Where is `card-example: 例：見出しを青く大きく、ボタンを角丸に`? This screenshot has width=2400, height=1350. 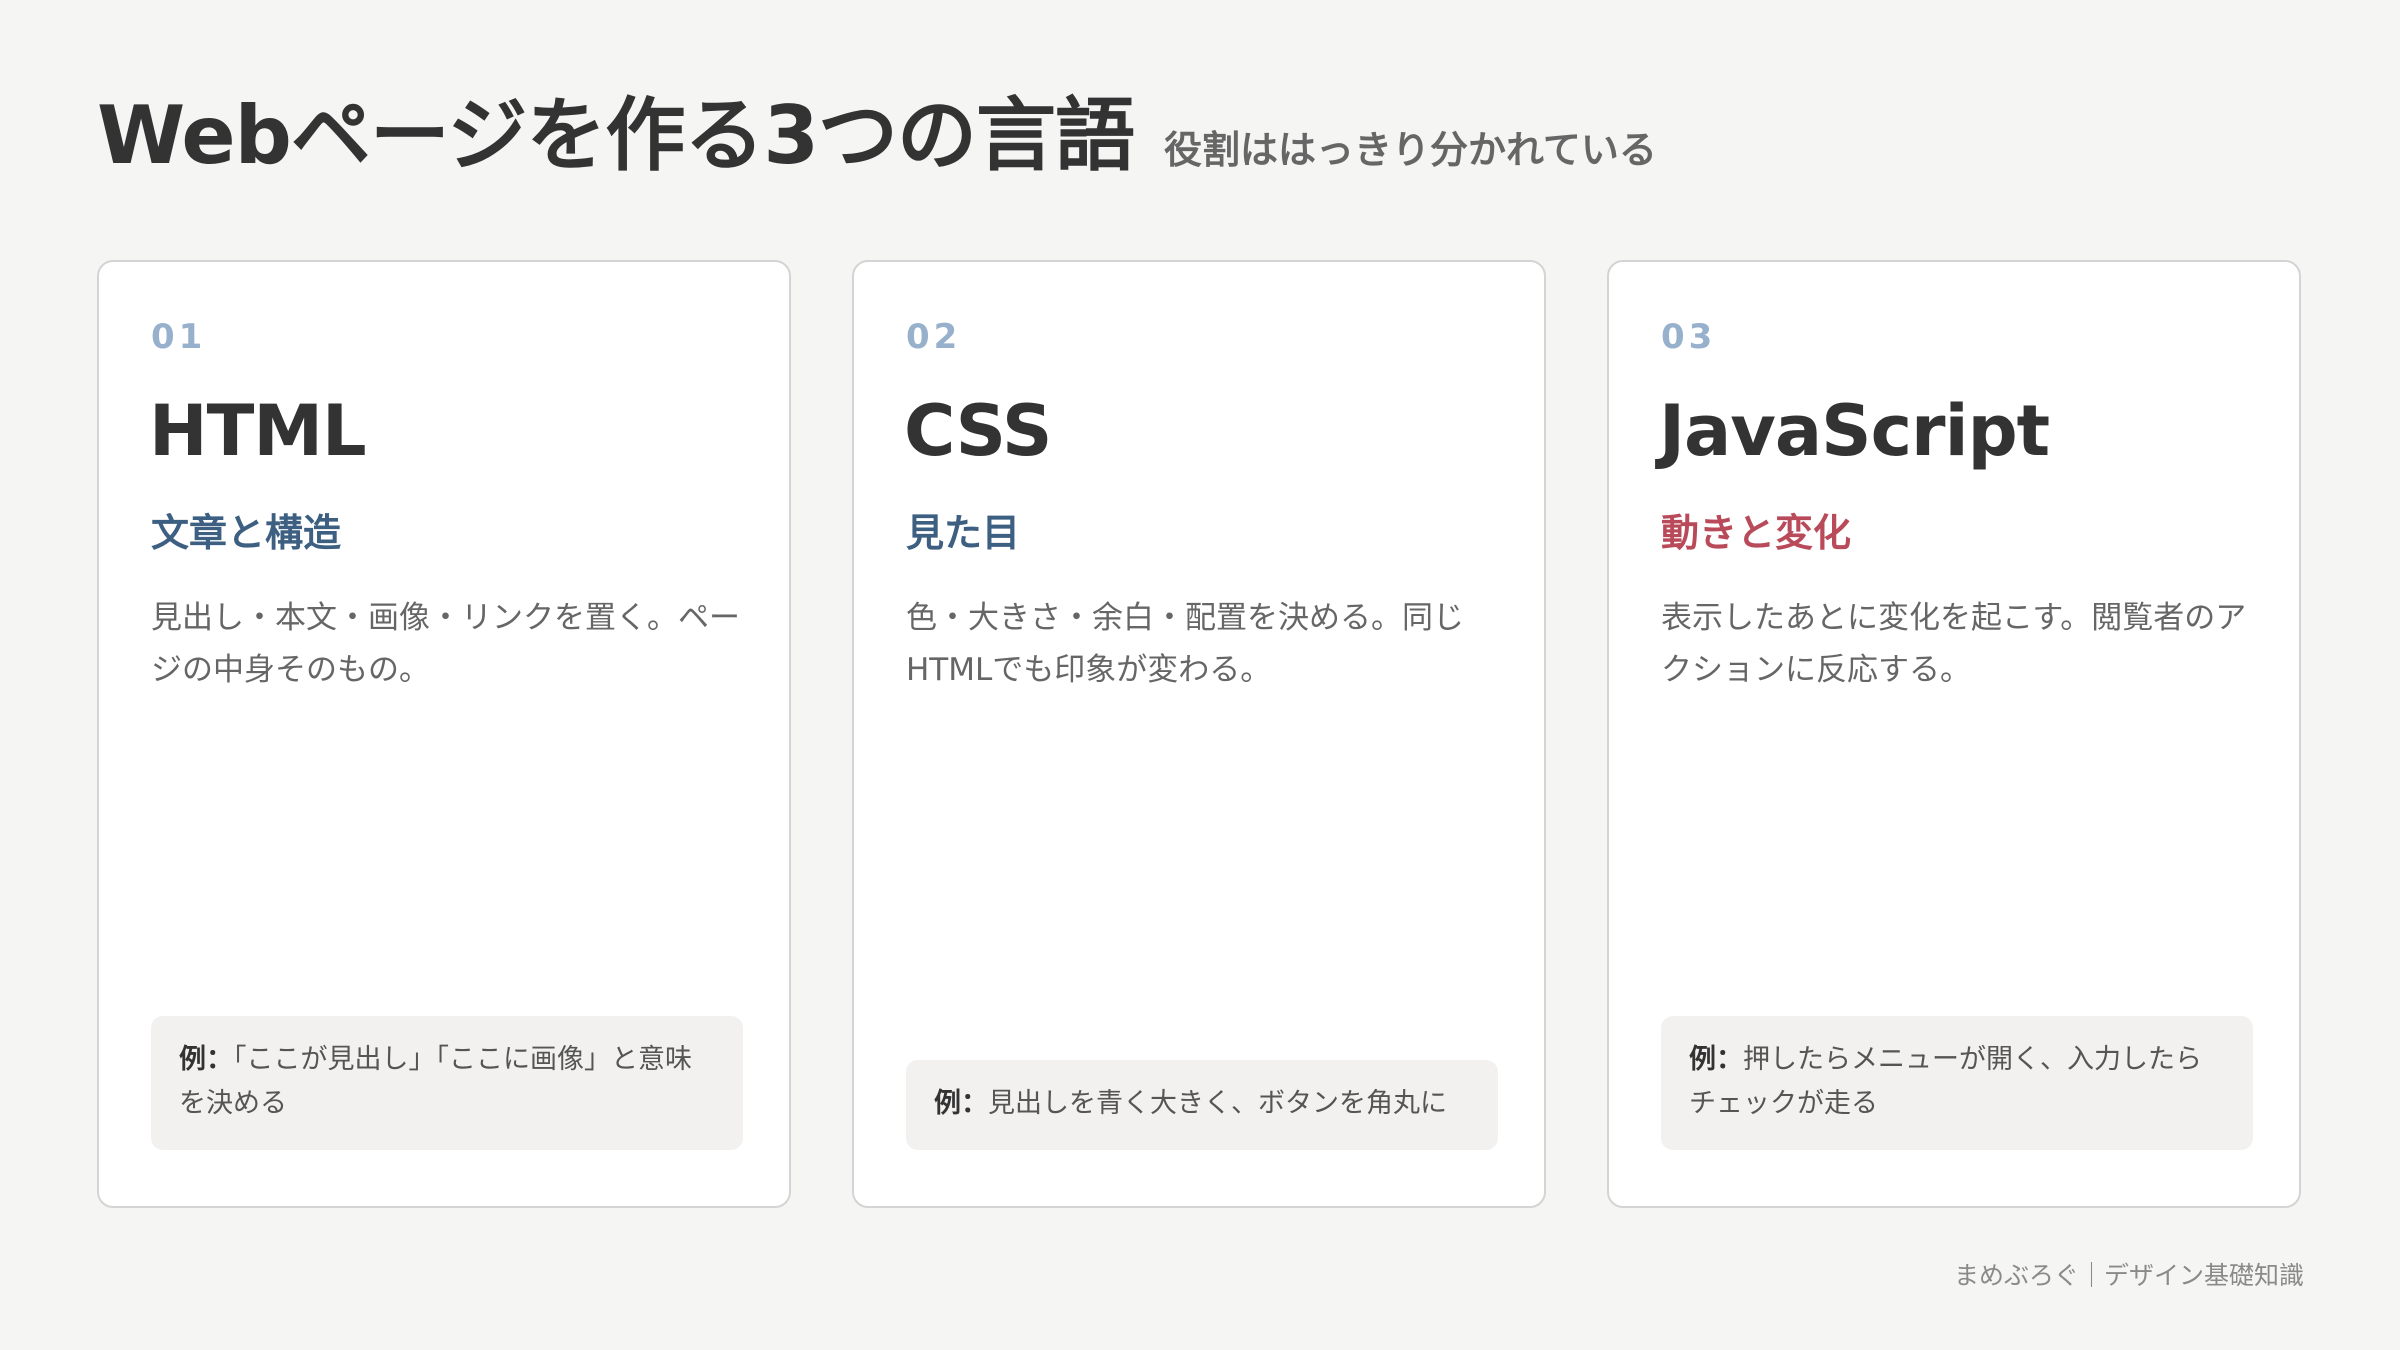
card-example: 例：見出しを青く大きく、ボタンを角丸に is located at coordinates (1202, 1105).